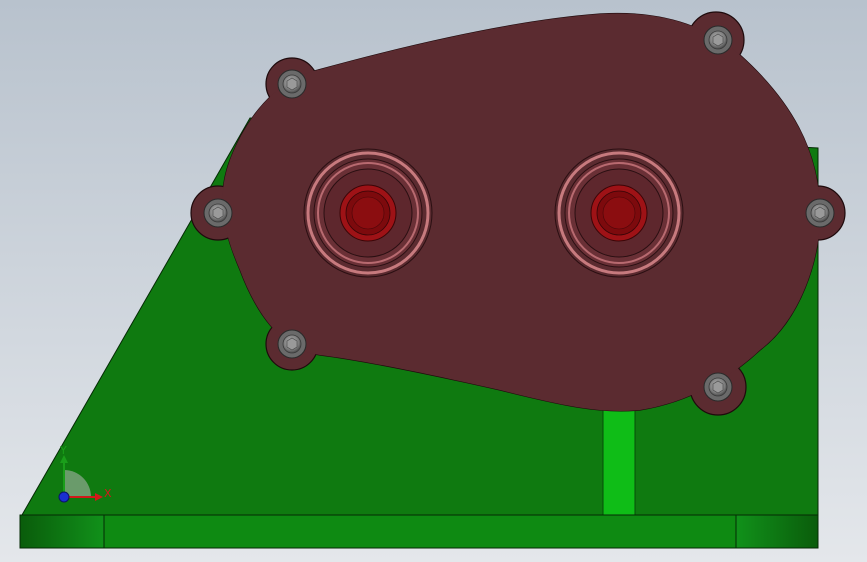 The height and width of the screenshot is (562, 867). What do you see at coordinates (64, 497) in the screenshot?
I see `triad-z-axis` at bounding box center [64, 497].